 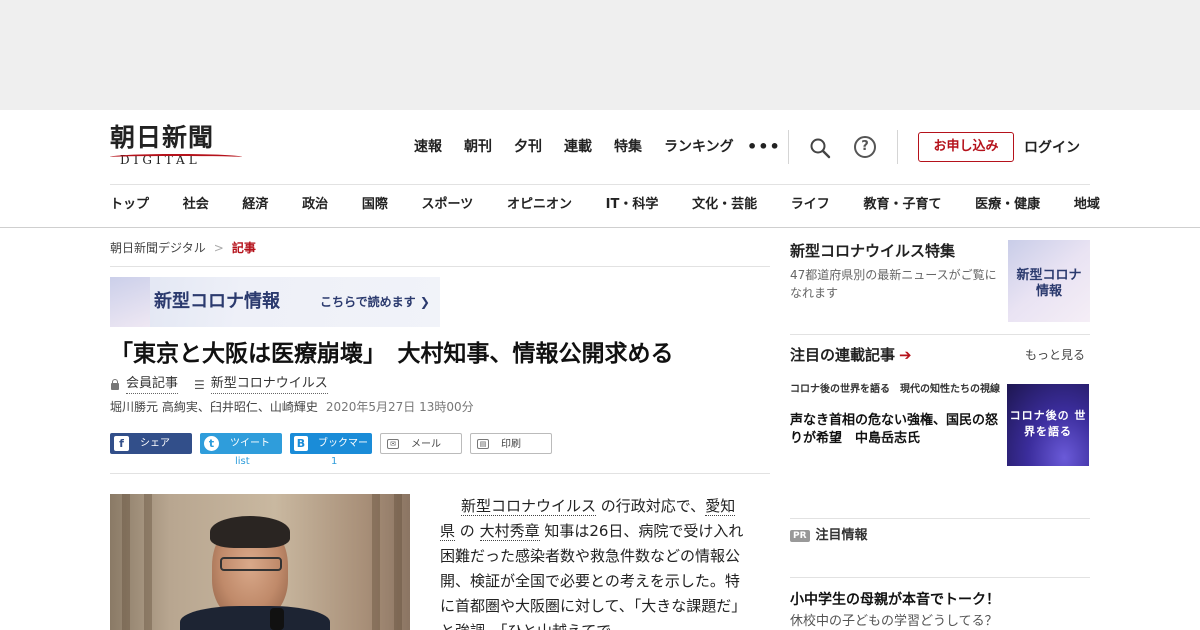 I want to click on pr-article-title: 小中学生の母親が本音でトーク！, so click(x=895, y=600).